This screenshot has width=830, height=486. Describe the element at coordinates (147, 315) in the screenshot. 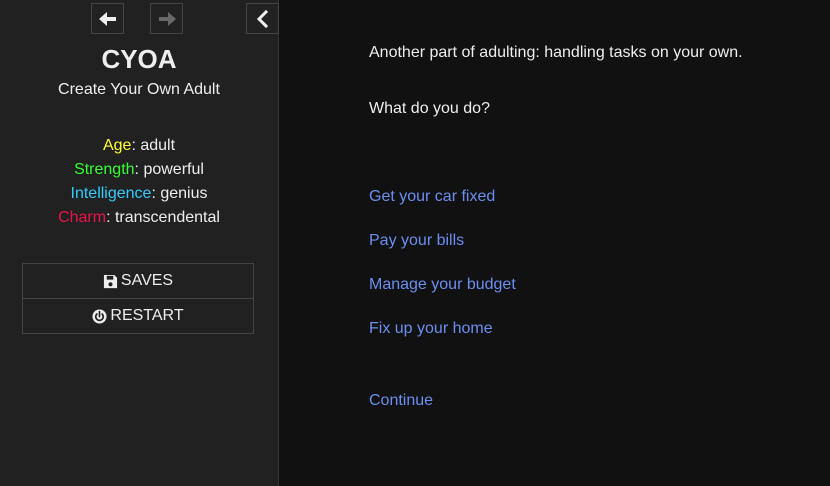

I see `restart-label: RESTART` at that location.